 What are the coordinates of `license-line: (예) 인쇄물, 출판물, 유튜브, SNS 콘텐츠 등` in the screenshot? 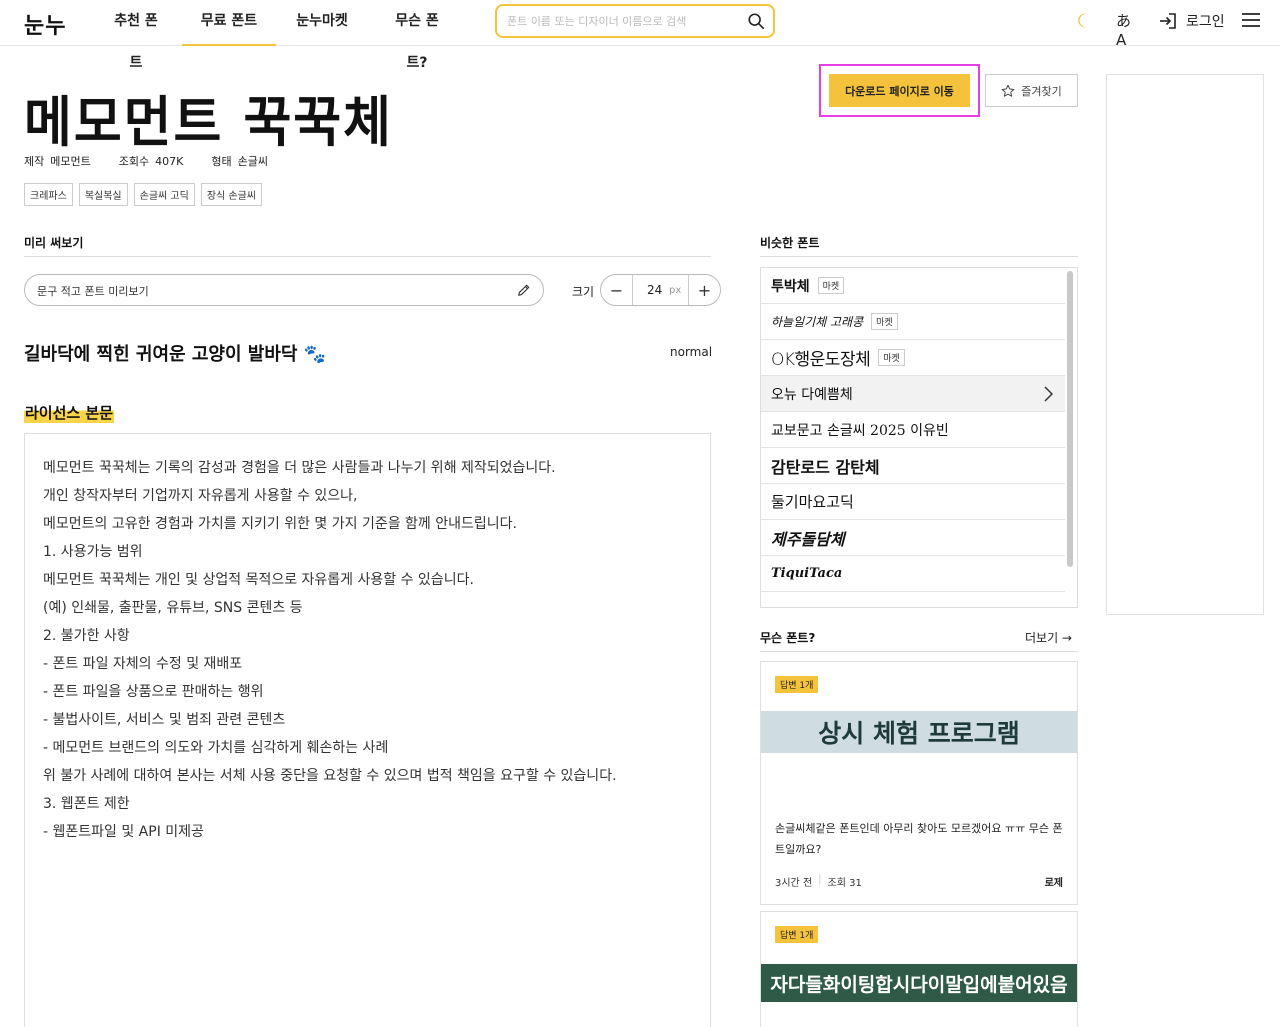 It's located at (173, 608).